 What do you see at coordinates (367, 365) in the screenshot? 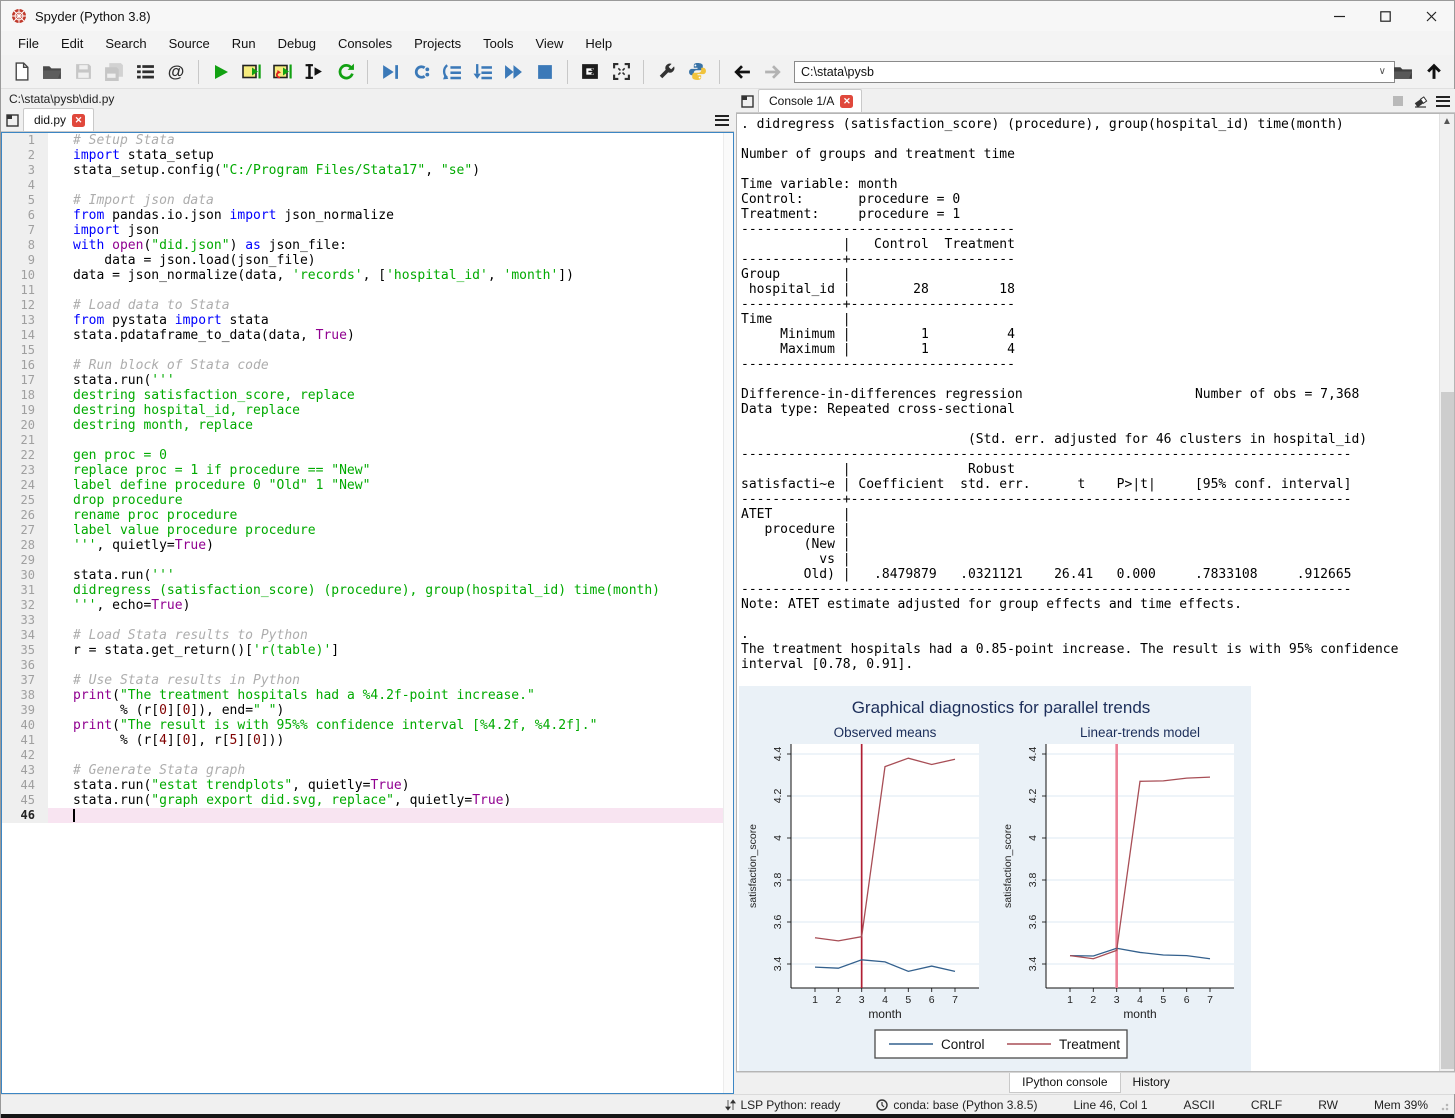
I see `editor-line-16: 16 # Run block of Stata code` at bounding box center [367, 365].